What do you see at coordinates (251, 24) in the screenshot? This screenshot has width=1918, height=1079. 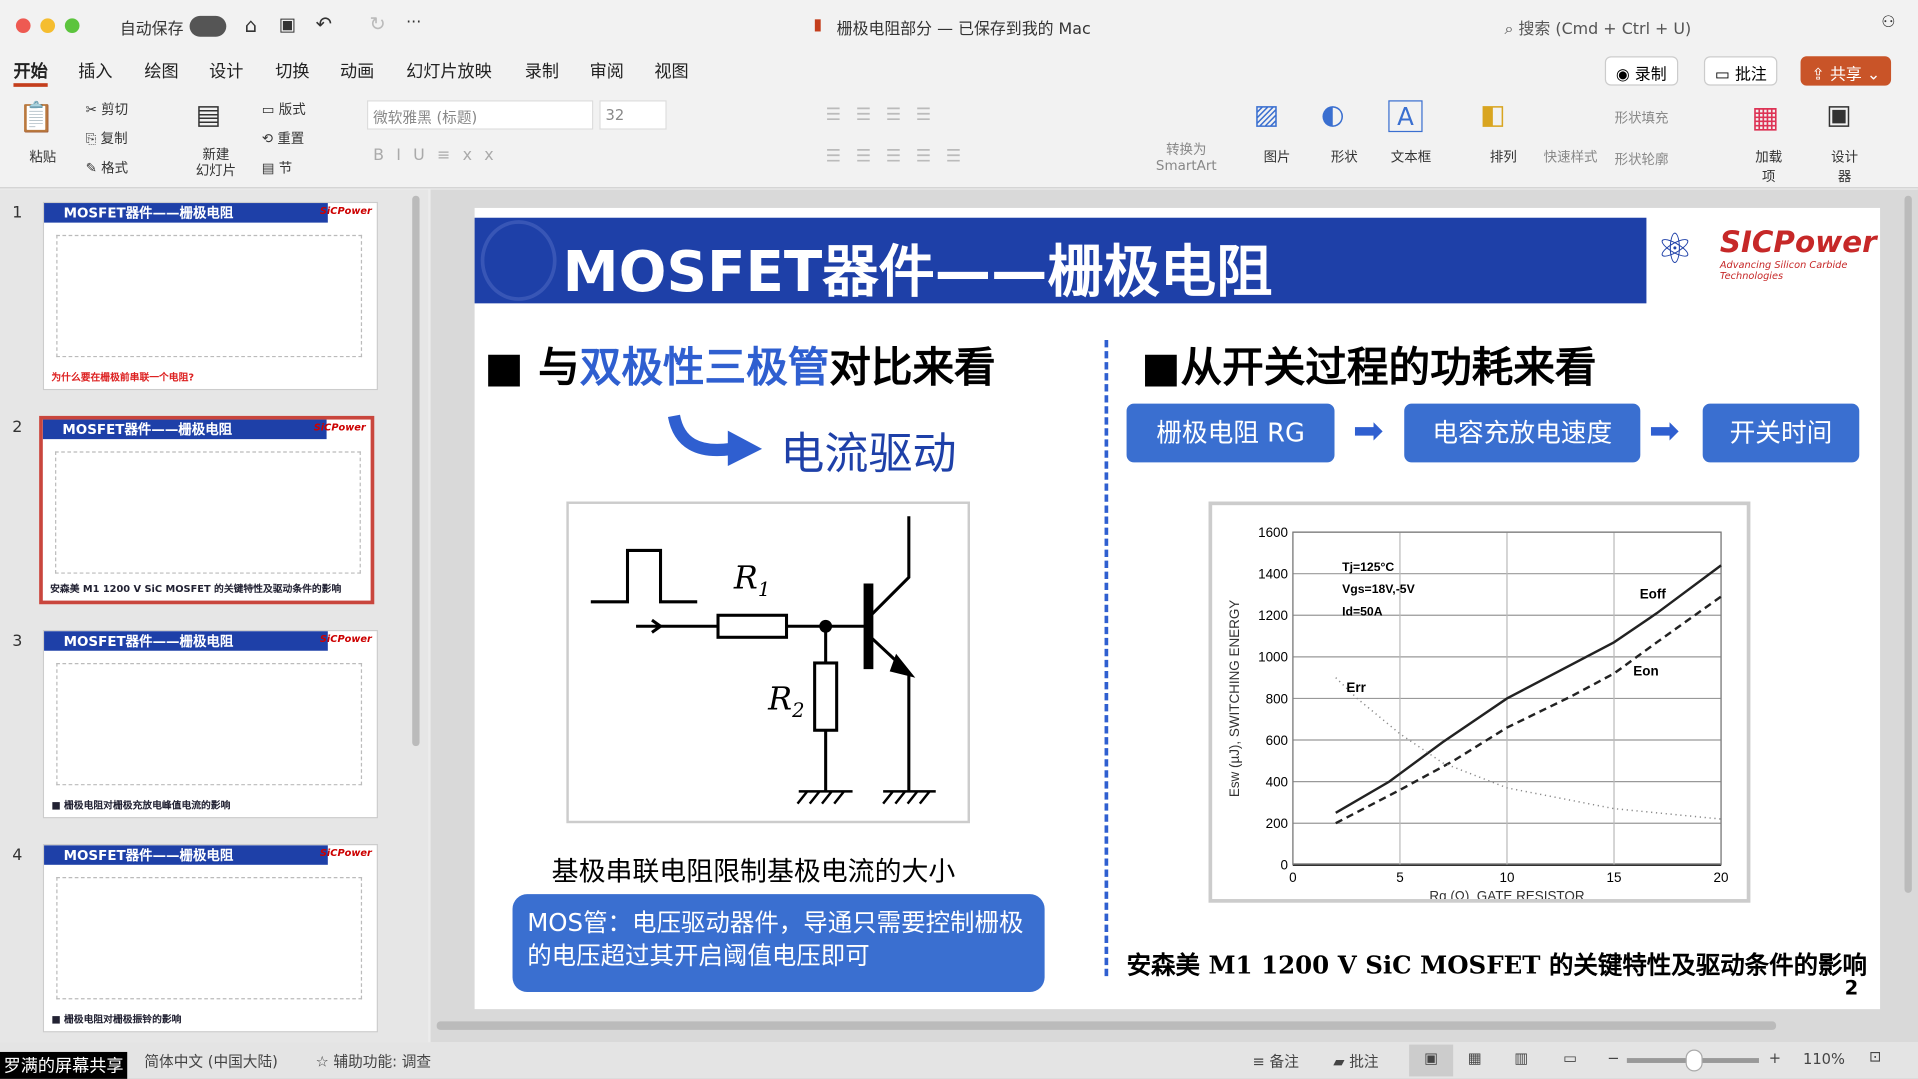 I see `home-icon: ⌂` at bounding box center [251, 24].